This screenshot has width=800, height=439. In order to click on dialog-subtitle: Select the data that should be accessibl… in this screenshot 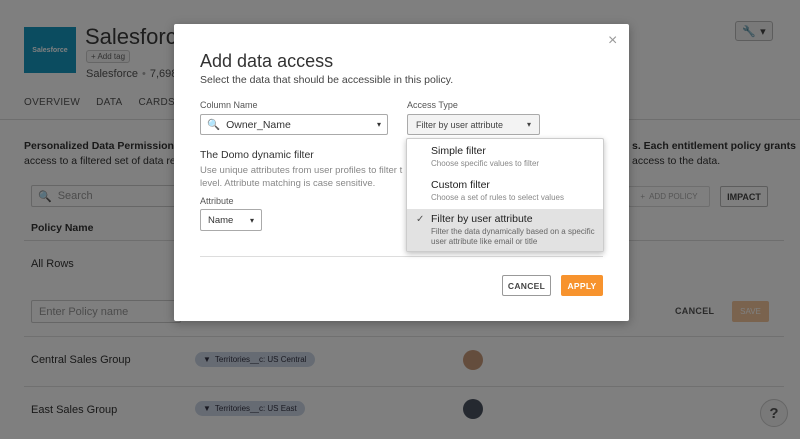, I will do `click(327, 80)`.